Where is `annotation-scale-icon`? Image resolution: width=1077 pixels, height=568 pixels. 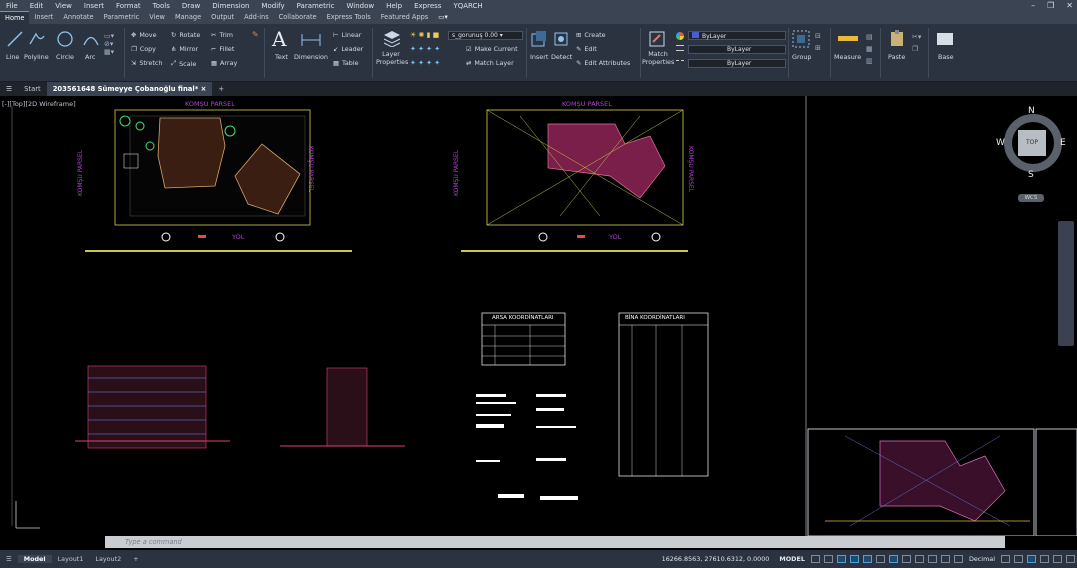
annotation-scale-icon is located at coordinates (932, 559).